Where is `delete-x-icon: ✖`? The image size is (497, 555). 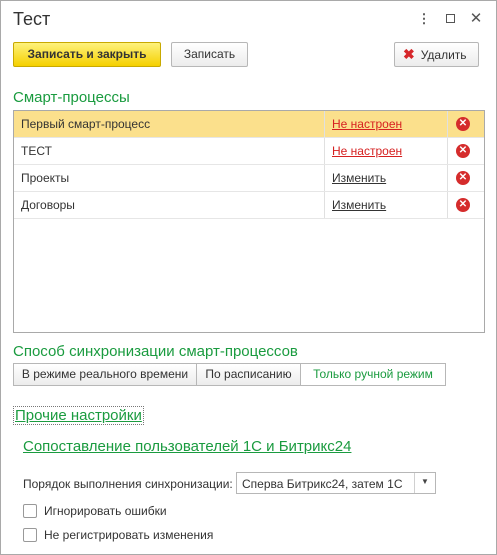 delete-x-icon: ✖ is located at coordinates (409, 54).